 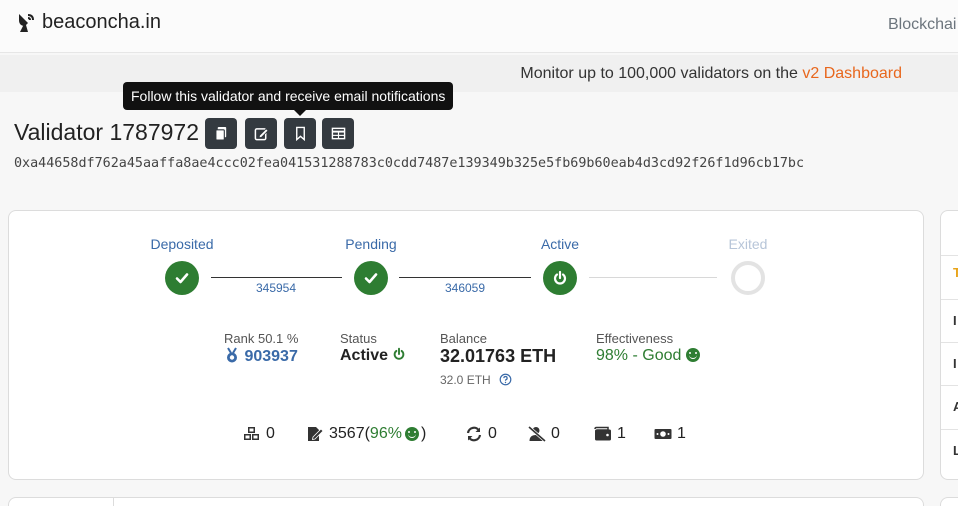 I want to click on copy-button, so click(x=221, y=133).